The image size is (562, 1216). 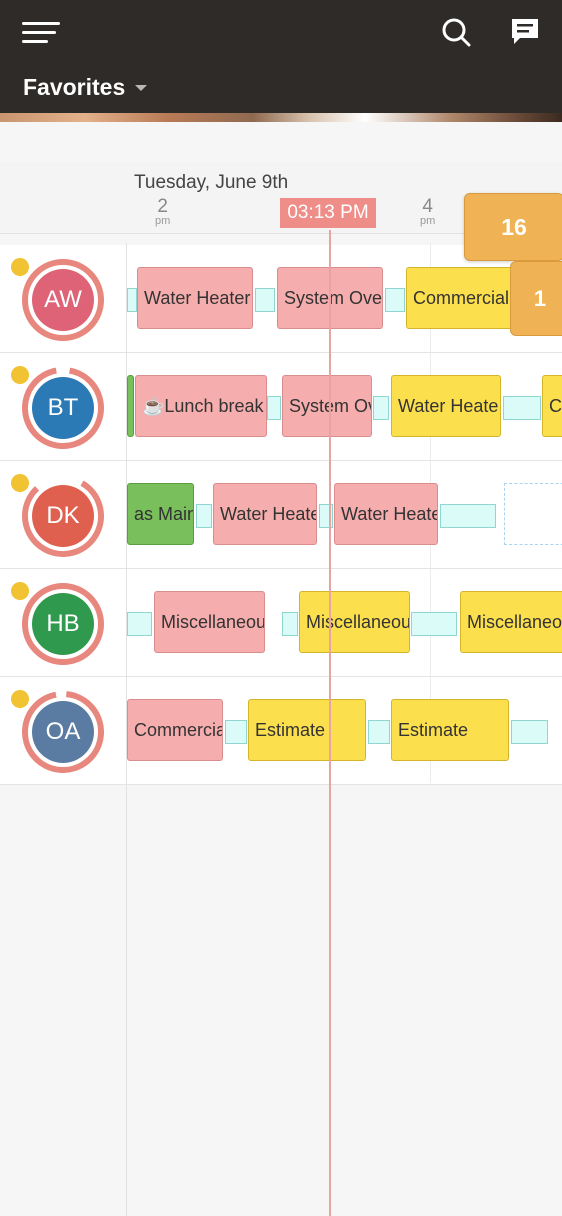 What do you see at coordinates (163, 211) in the screenshot?
I see `hour-marker-2pm: 2 pm` at bounding box center [163, 211].